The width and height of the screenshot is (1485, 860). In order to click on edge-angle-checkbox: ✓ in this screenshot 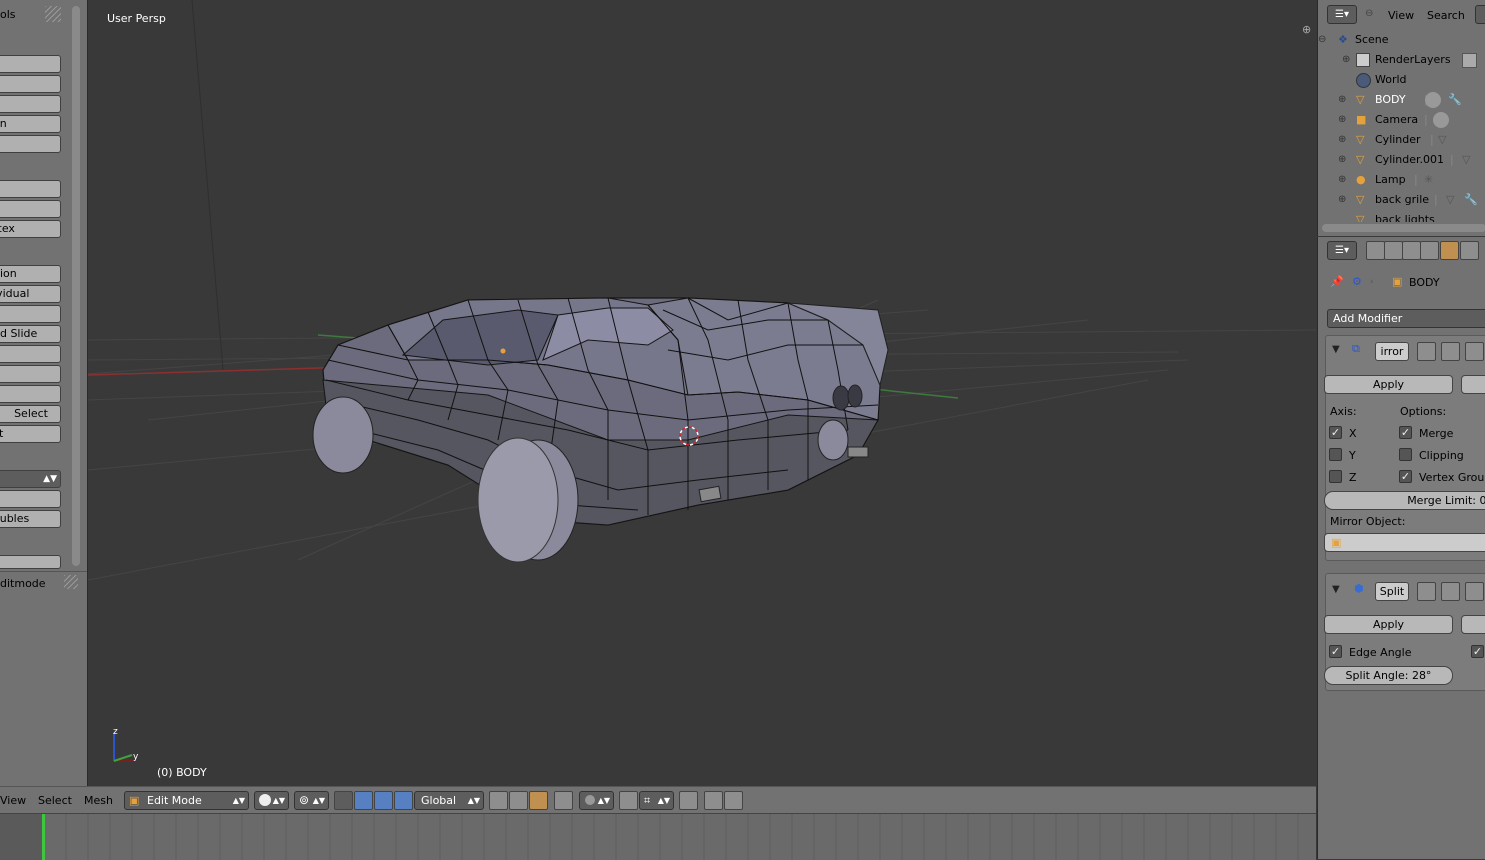, I will do `click(1335, 651)`.